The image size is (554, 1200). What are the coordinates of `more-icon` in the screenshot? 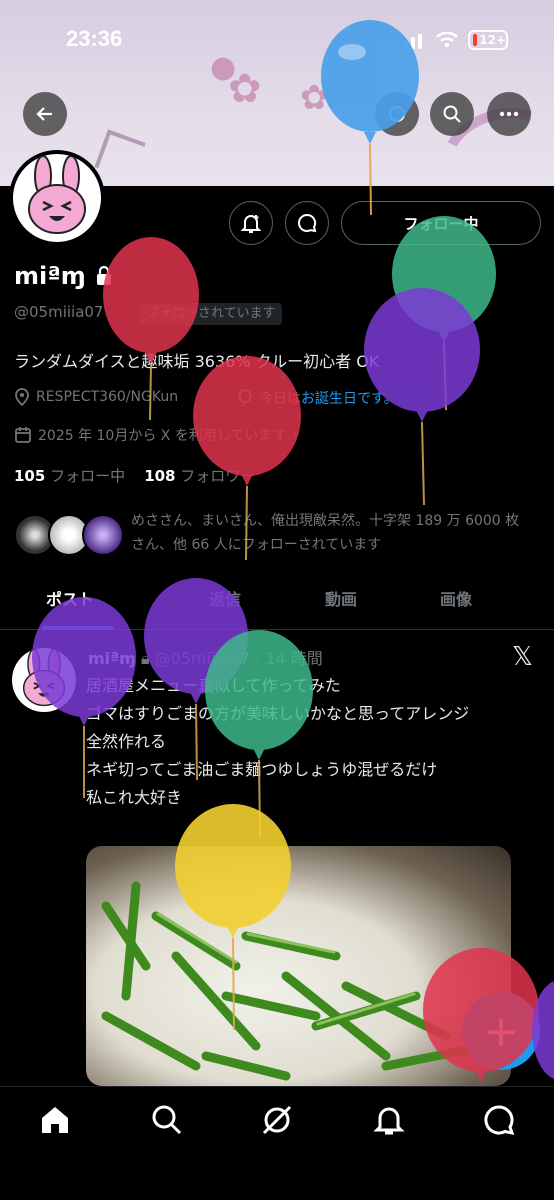 It's located at (509, 114).